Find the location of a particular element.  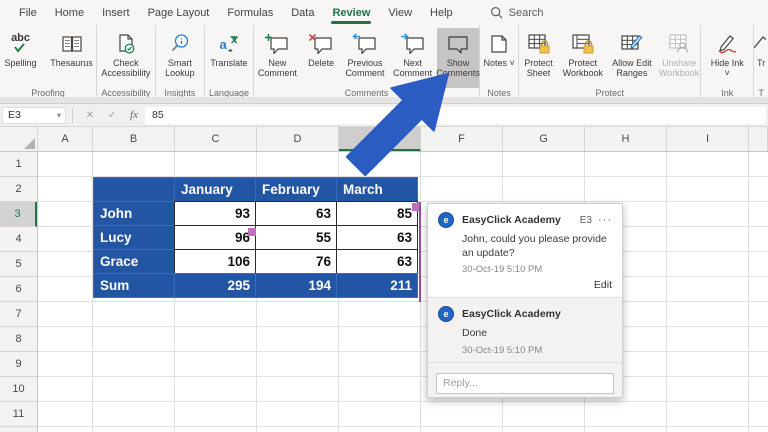

cell-c6: 295 is located at coordinates (215, 285).